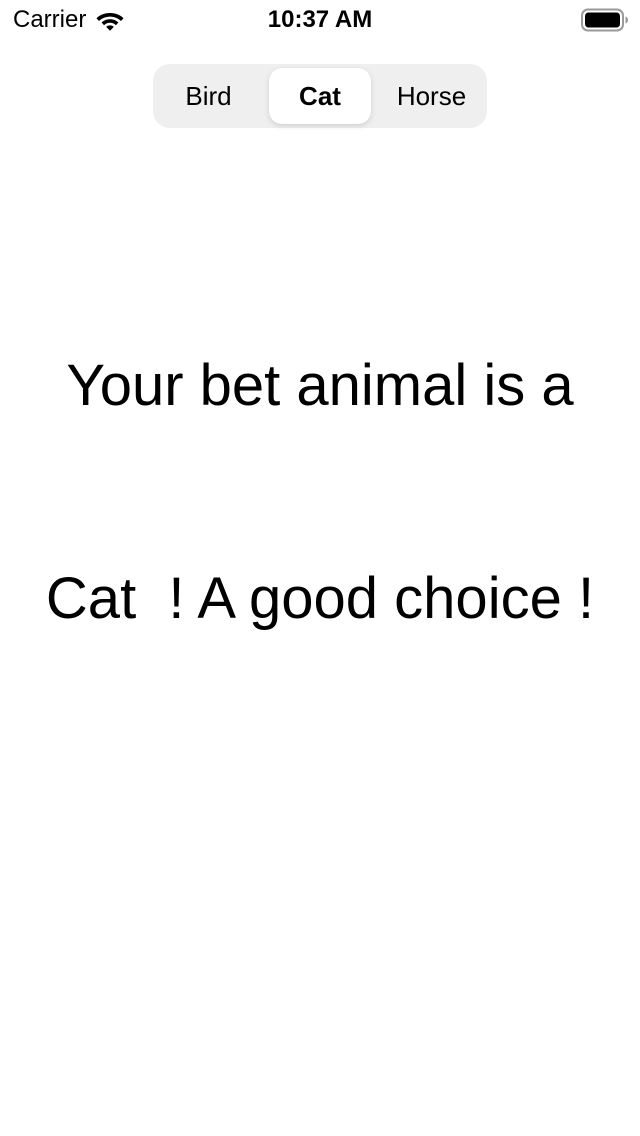 The width and height of the screenshot is (640, 1136). Describe the element at coordinates (320, 385) in the screenshot. I see `bet-message-line-1: Your bet animal is a` at that location.